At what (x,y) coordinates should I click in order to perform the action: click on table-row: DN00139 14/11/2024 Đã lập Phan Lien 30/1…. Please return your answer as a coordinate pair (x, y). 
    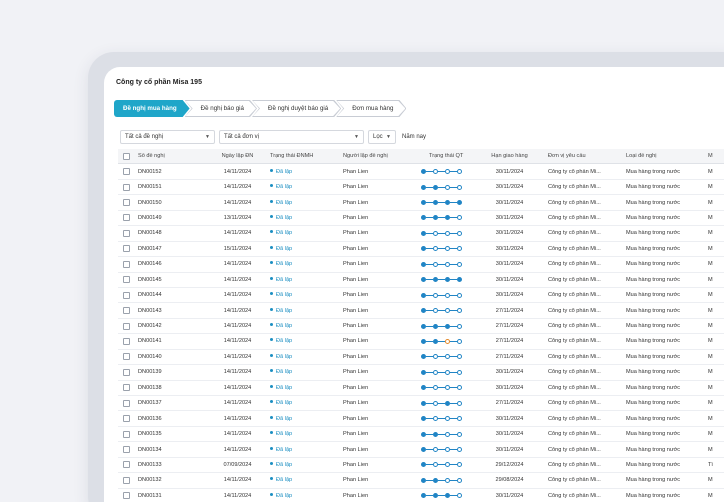
    Looking at the image, I should click on (421, 373).